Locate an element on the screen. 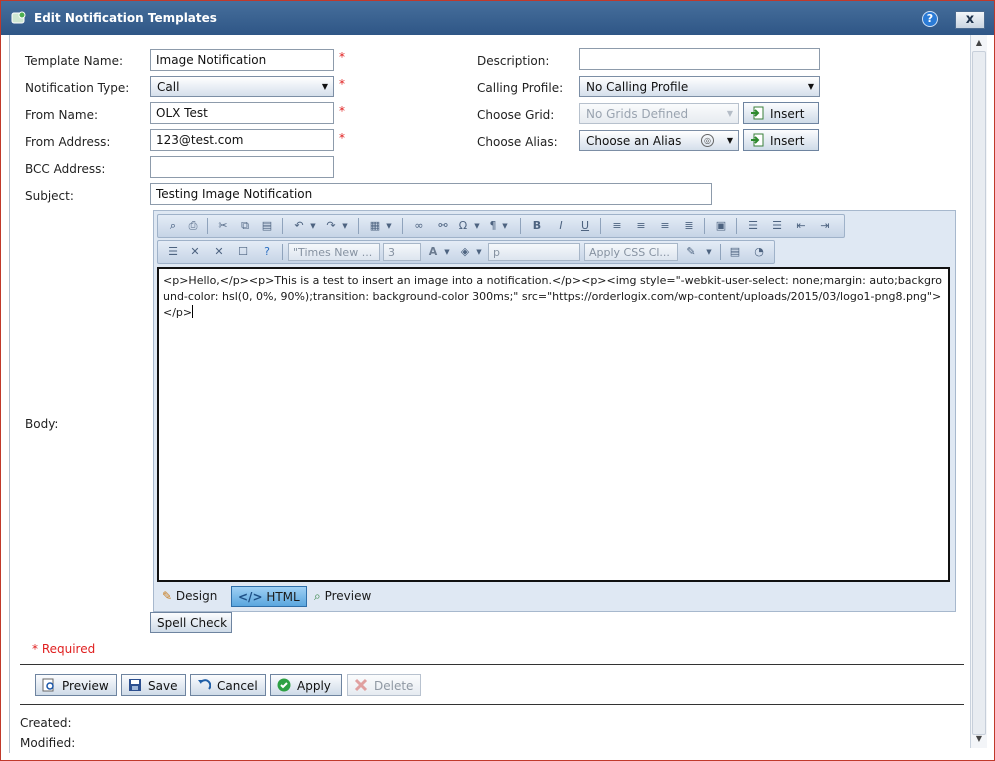 This screenshot has height=761, width=995. template-name-input: Image Notification is located at coordinates (242, 60).